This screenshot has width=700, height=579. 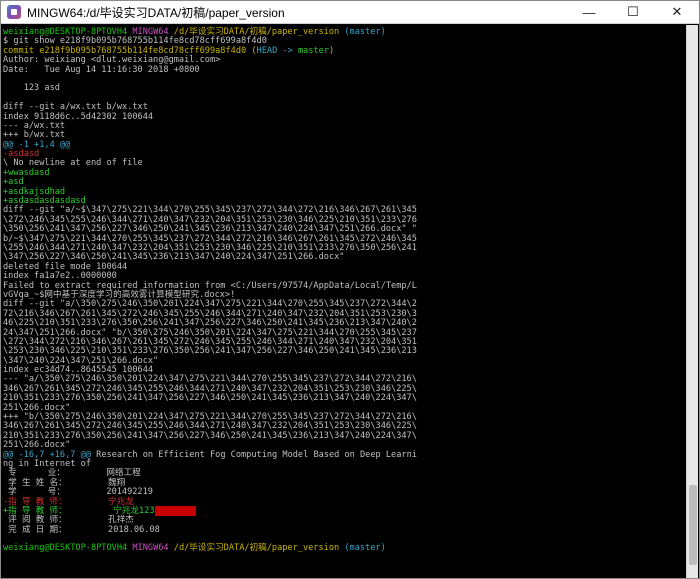 What do you see at coordinates (693, 525) in the screenshot?
I see `scrollbar-thumb` at bounding box center [693, 525].